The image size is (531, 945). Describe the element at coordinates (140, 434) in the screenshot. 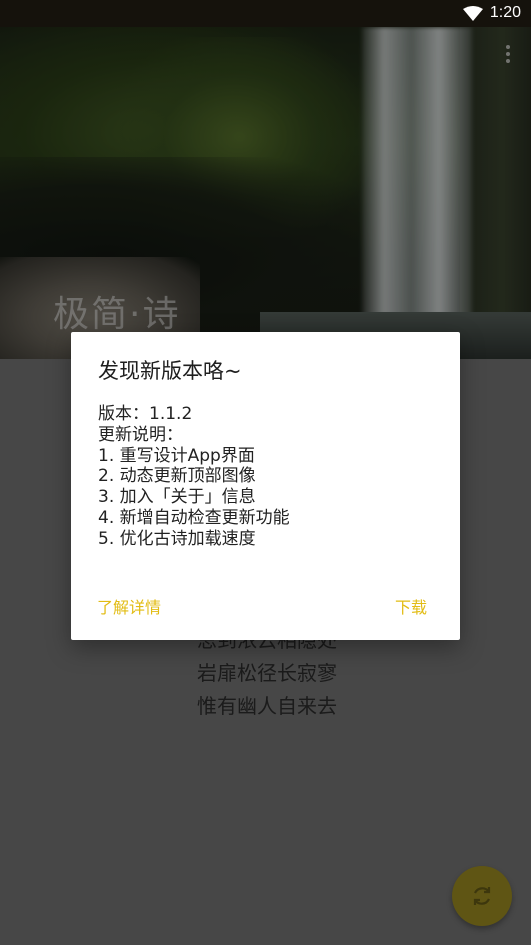

I see `changelog-heading: 更新说明：` at that location.